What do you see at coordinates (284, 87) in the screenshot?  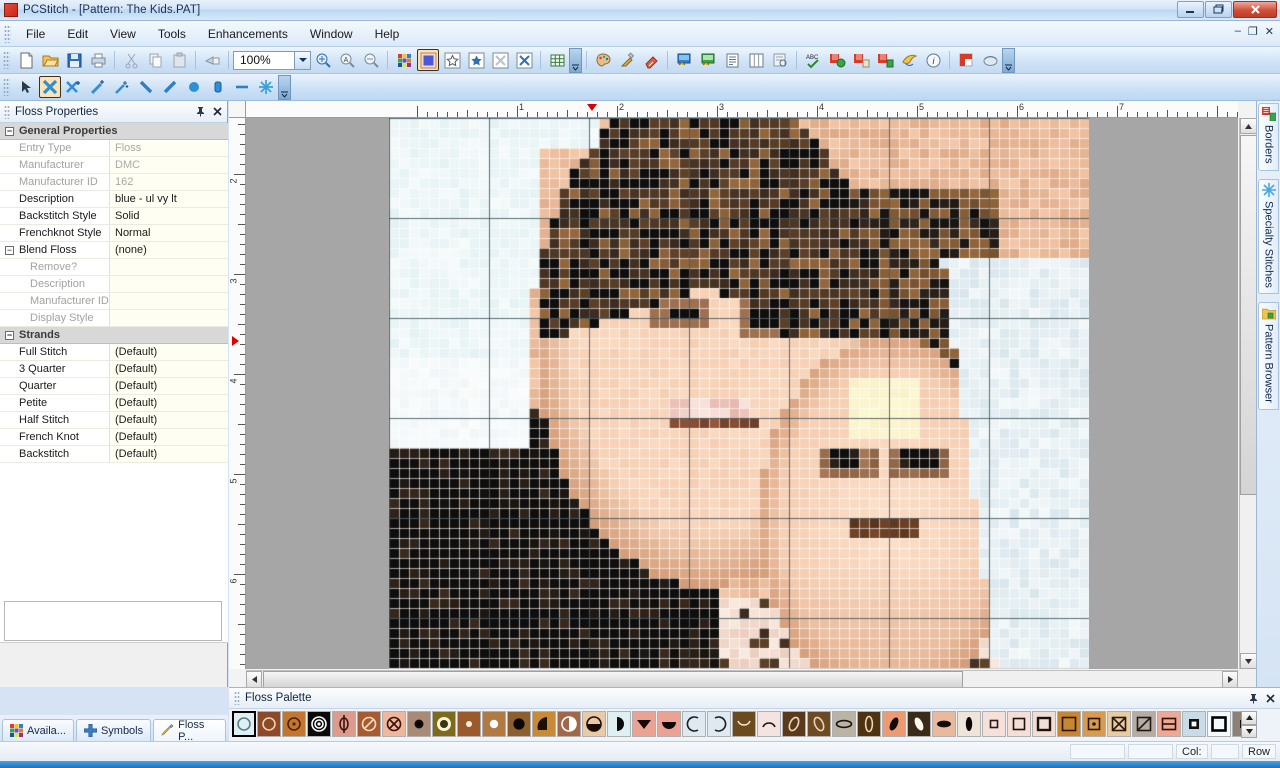 I see `tools-toolbar-overflow-button` at bounding box center [284, 87].